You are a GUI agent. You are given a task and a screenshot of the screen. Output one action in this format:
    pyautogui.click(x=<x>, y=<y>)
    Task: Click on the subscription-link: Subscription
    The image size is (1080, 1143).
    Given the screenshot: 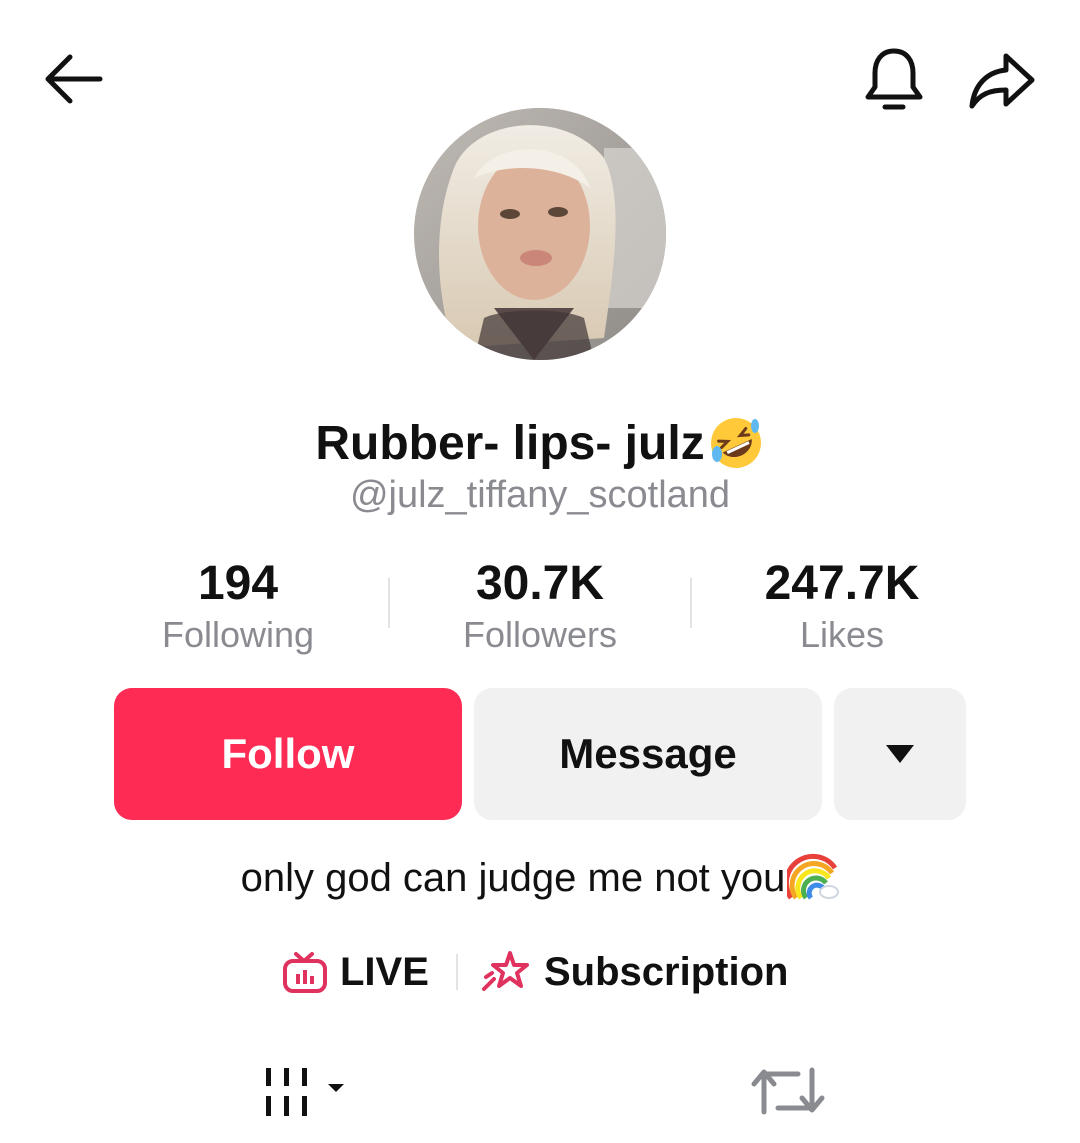 What is the action you would take?
    pyautogui.click(x=634, y=972)
    